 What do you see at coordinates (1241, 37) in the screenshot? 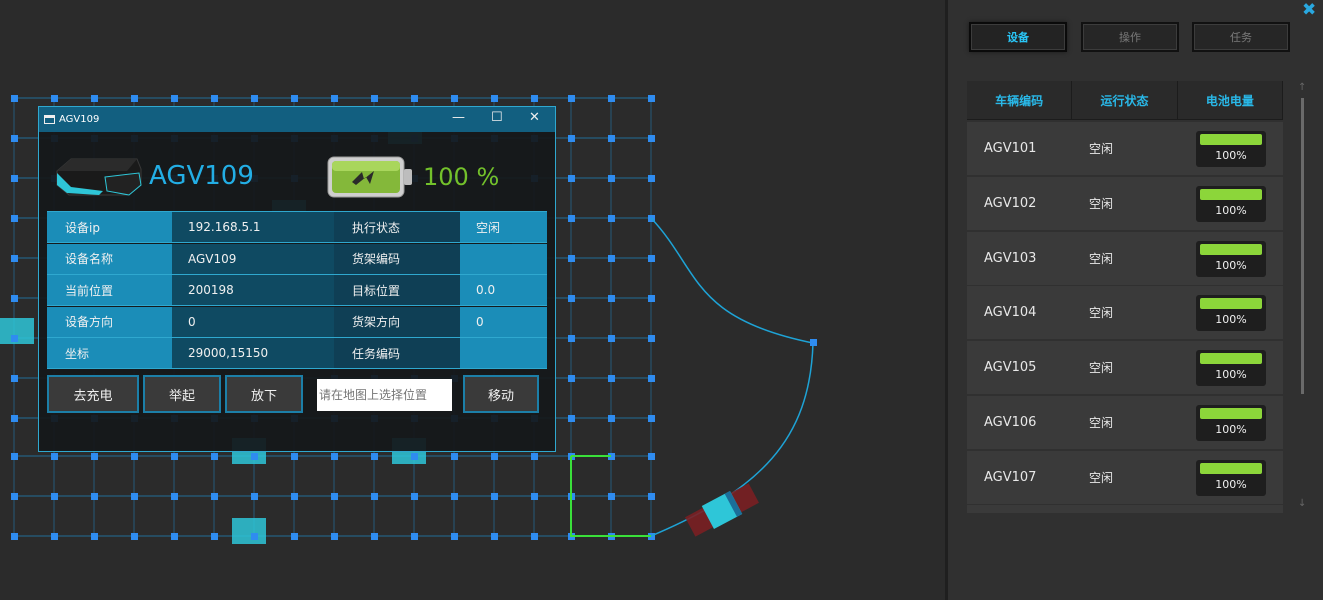
I see `tab-tasks: 任务` at bounding box center [1241, 37].